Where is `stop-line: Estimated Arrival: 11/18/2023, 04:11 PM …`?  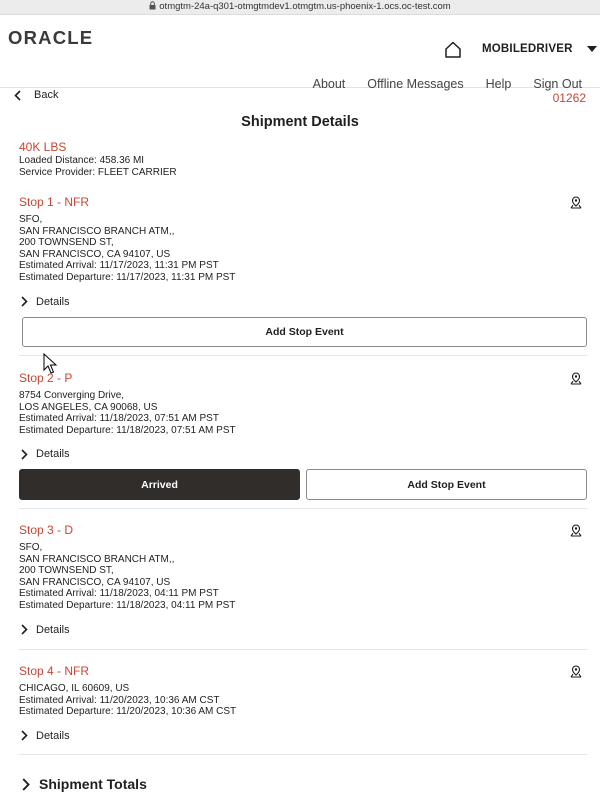
stop-line: Estimated Arrival: 11/18/2023, 04:11 PM … is located at coordinates (119, 594).